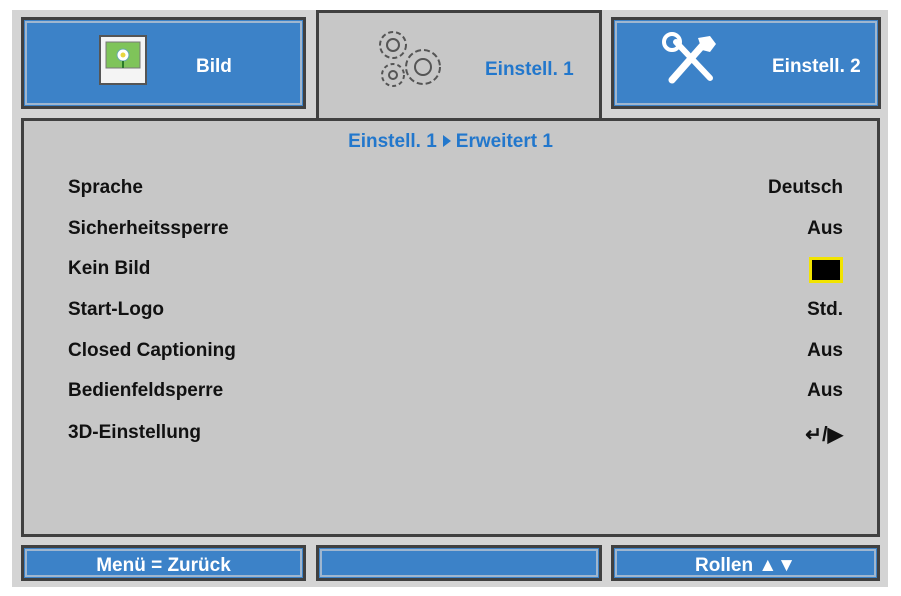 The image size is (901, 596). What do you see at coordinates (455, 272) in the screenshot?
I see `menu-row-kein-bild: Kein Bild` at bounding box center [455, 272].